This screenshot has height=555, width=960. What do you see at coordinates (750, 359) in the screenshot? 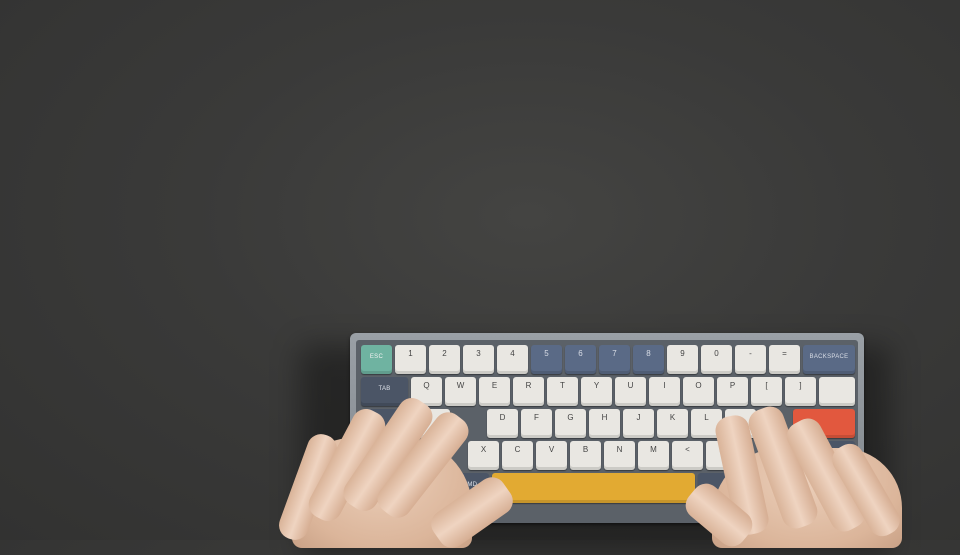
I see `key-minus: -` at bounding box center [750, 359].